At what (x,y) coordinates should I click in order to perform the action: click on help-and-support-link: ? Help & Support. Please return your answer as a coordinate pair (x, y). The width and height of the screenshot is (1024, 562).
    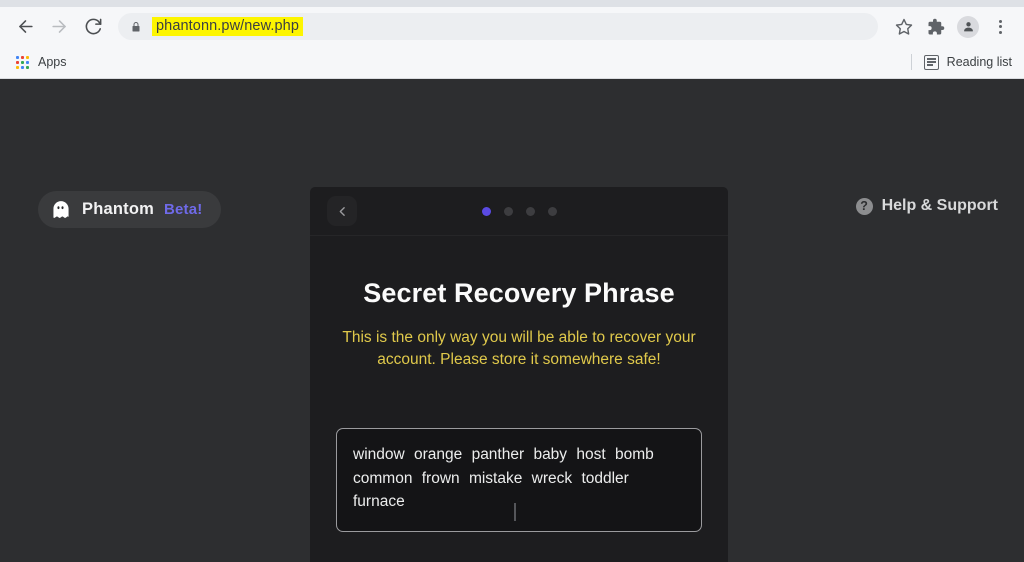
    Looking at the image, I should click on (926, 206).